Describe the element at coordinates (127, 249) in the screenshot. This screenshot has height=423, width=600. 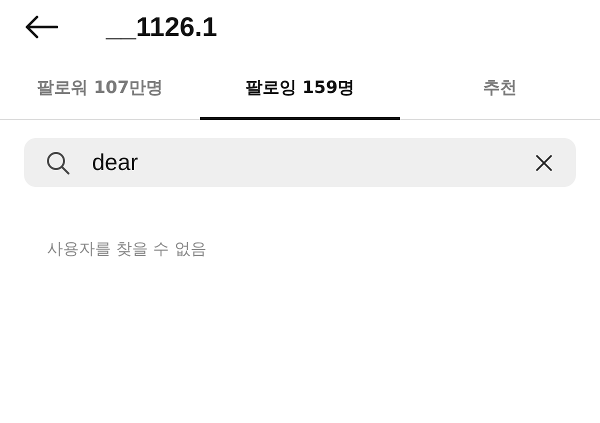
I see `empty-message: 사용자를 찾을 수 없음` at that location.